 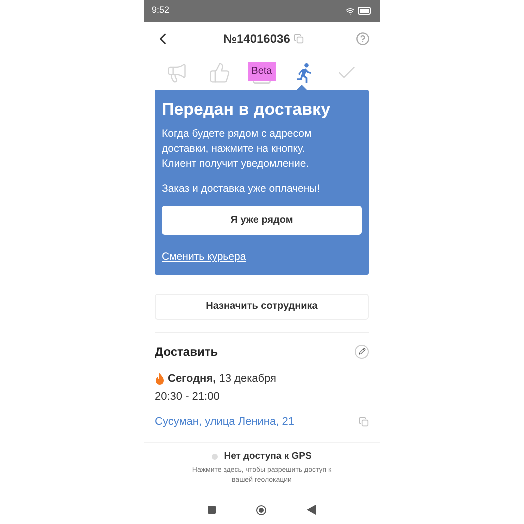 I want to click on order-number: №14016036, so click(x=257, y=39).